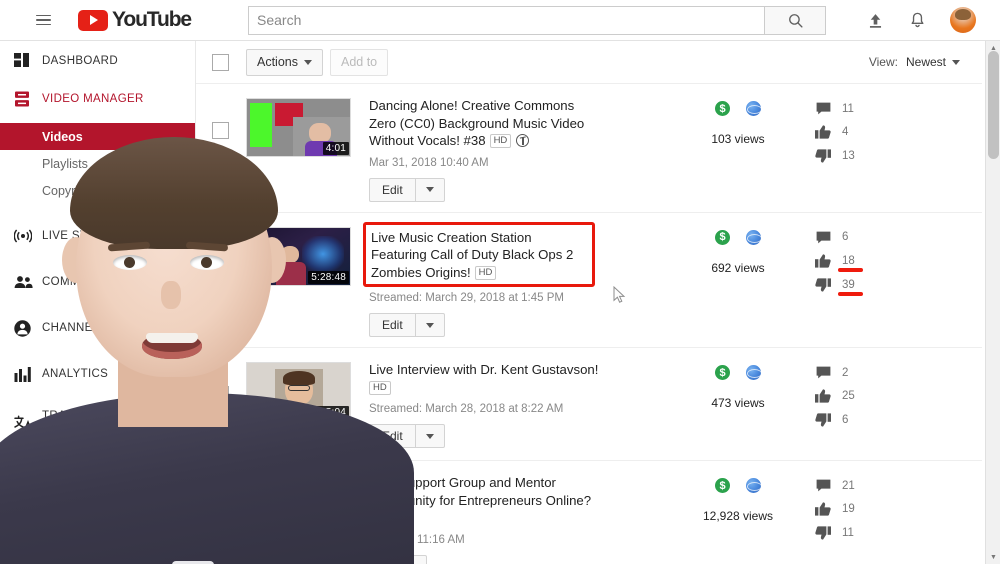 The height and width of the screenshot is (564, 1000). What do you see at coordinates (829, 509) in the screenshot?
I see `like-stat: 19` at bounding box center [829, 509].